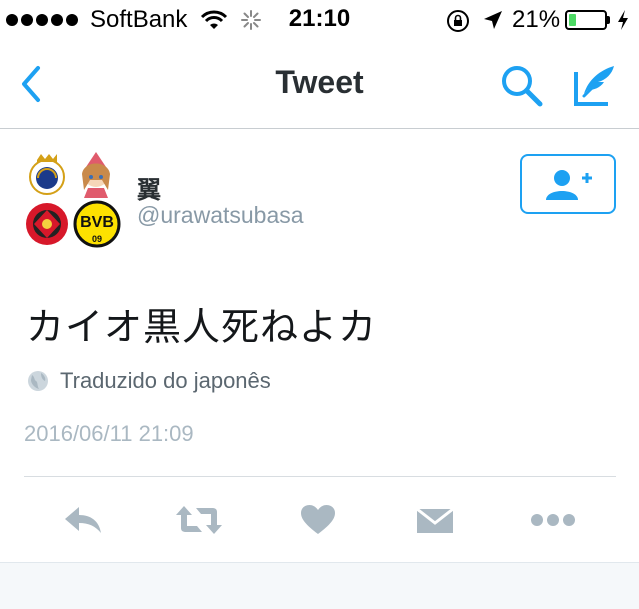  What do you see at coordinates (47, 174) in the screenshot?
I see `real-madrid-crest-icon` at bounding box center [47, 174].